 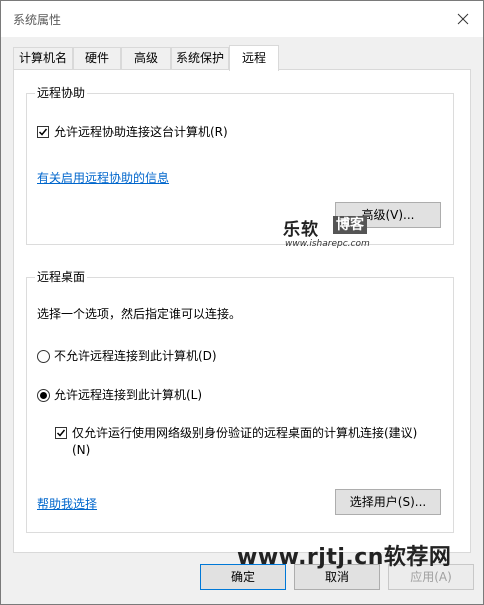 I want to click on window-title: 系统属性, so click(x=37, y=20).